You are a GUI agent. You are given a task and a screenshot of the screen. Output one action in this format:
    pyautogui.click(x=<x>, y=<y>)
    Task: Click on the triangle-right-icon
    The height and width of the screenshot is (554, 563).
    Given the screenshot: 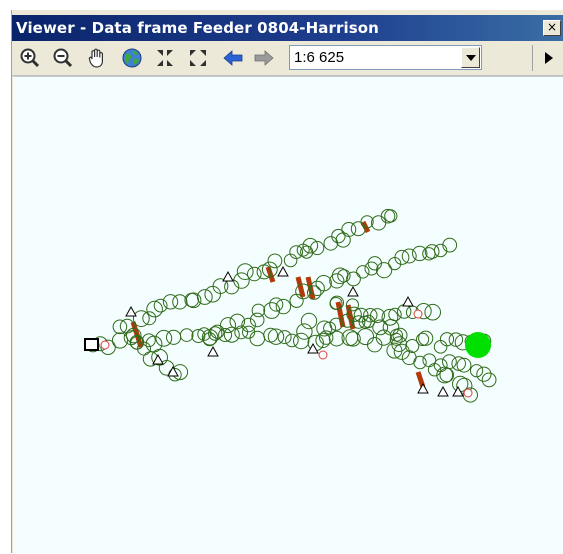 What is the action you would take?
    pyautogui.click(x=548, y=58)
    